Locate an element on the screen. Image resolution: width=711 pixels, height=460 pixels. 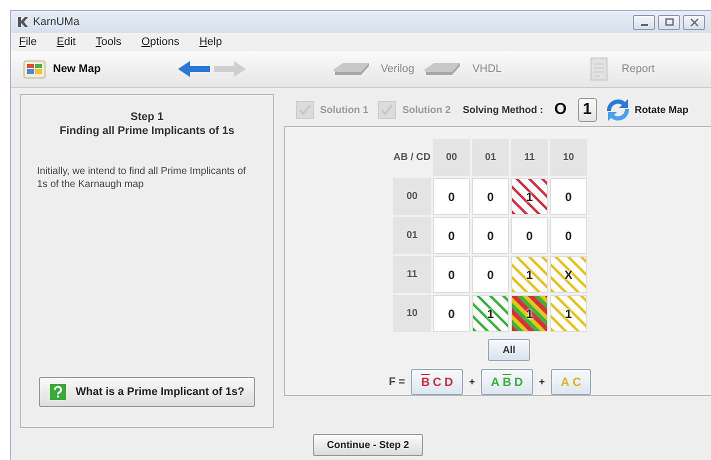
solving-method-option: O is located at coordinates (560, 110).